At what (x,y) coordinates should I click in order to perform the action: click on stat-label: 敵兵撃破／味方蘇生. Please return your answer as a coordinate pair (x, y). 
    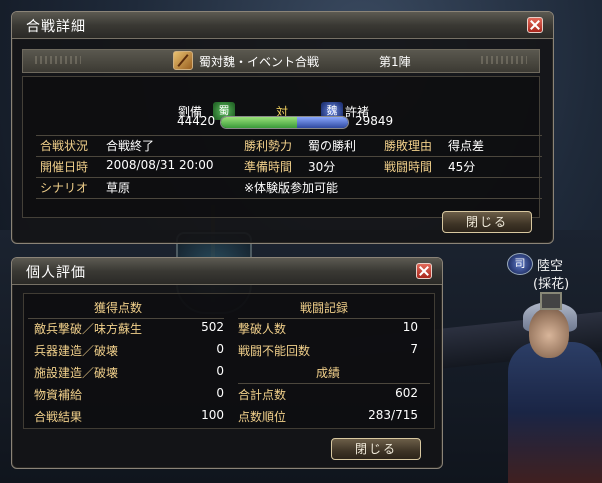
    Looking at the image, I should click on (88, 329).